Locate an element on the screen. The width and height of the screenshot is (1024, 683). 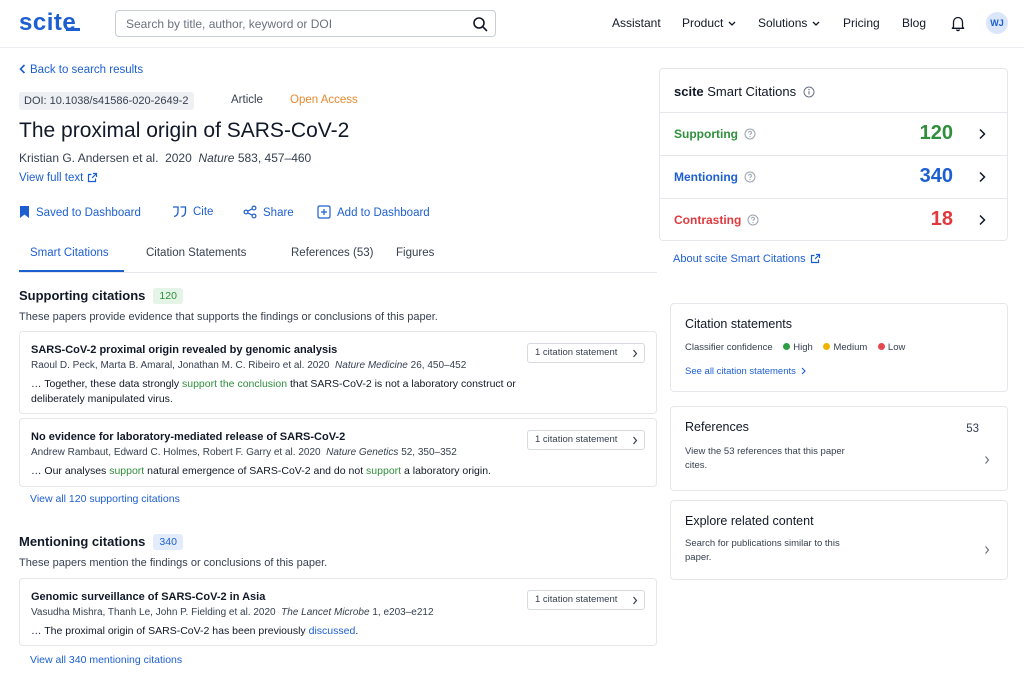
view-full-text-link: View full text is located at coordinates (58, 178).